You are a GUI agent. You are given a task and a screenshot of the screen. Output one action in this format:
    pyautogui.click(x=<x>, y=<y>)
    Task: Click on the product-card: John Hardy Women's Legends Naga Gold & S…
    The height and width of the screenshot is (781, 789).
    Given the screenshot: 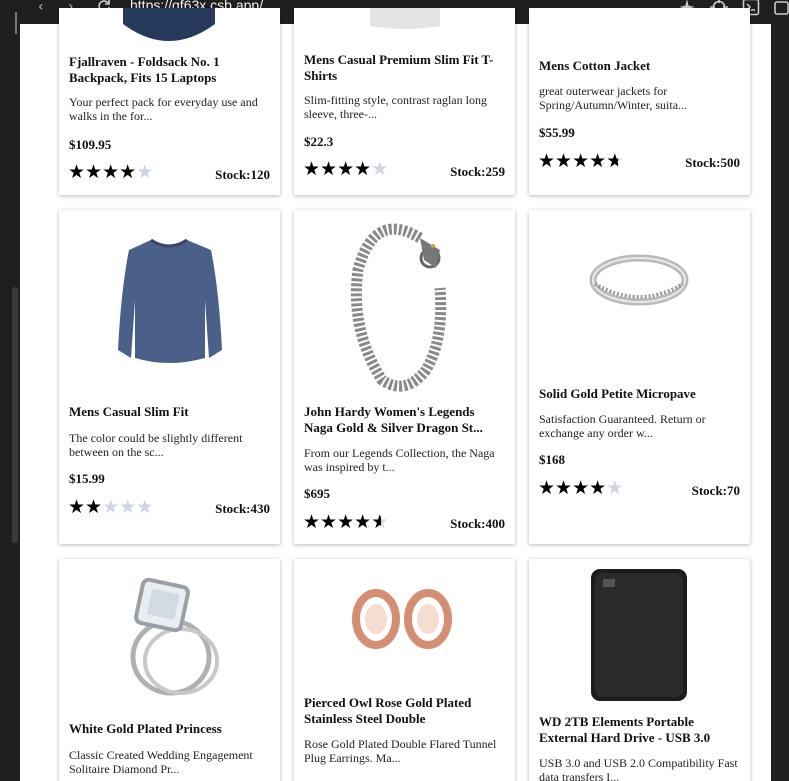 What is the action you would take?
    pyautogui.click(x=404, y=377)
    